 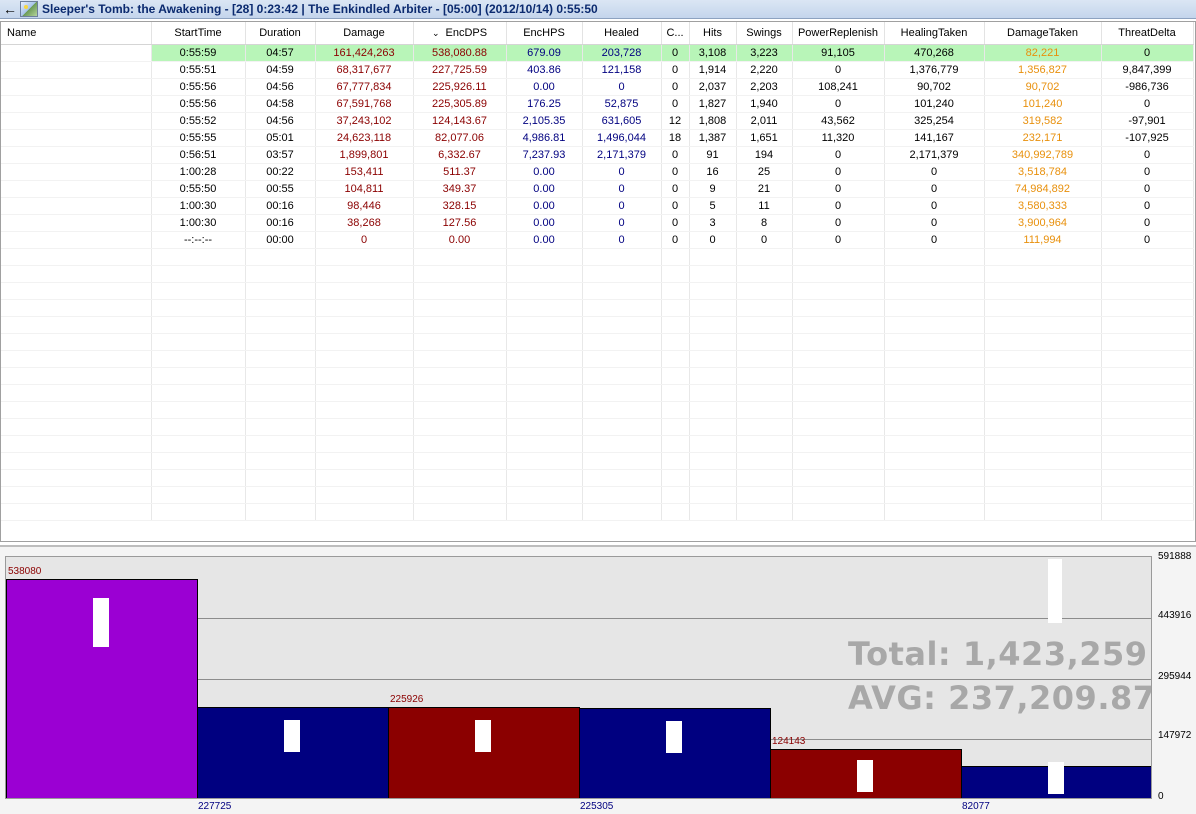 What do you see at coordinates (764, 155) in the screenshot?
I see `cell-swings: 194` at bounding box center [764, 155].